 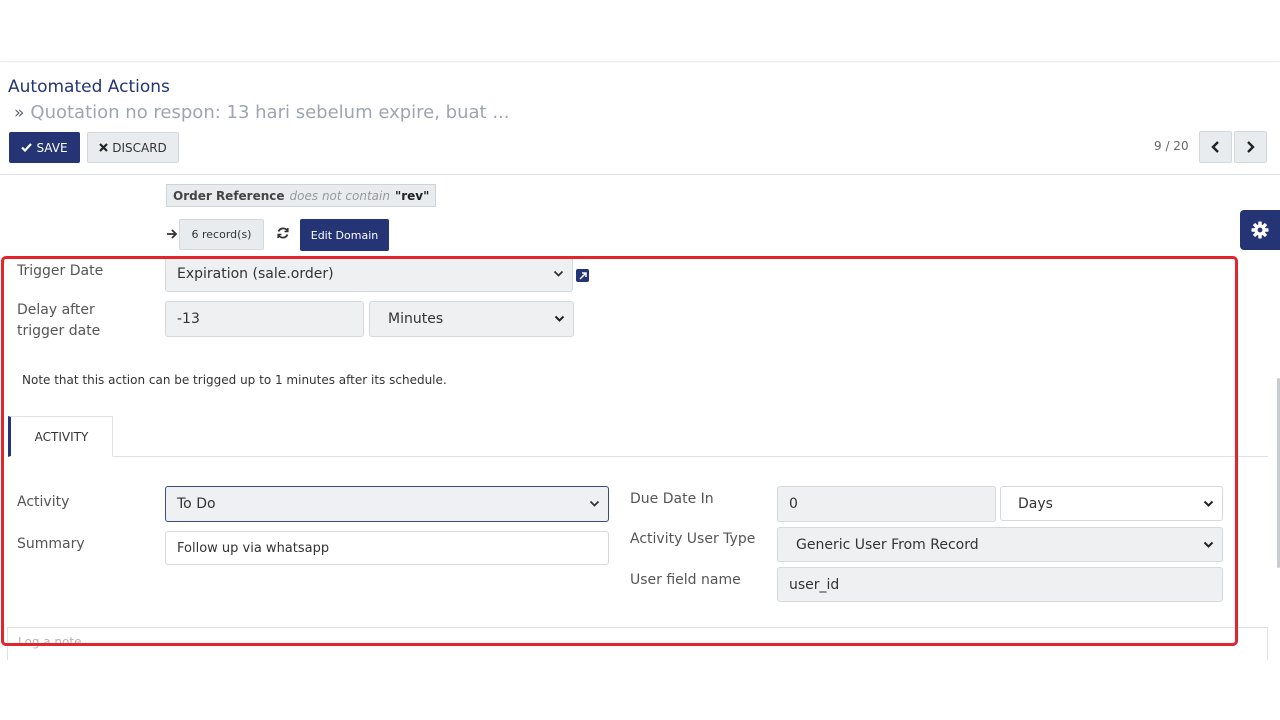 I want to click on due-date-input: 0, so click(x=886, y=504).